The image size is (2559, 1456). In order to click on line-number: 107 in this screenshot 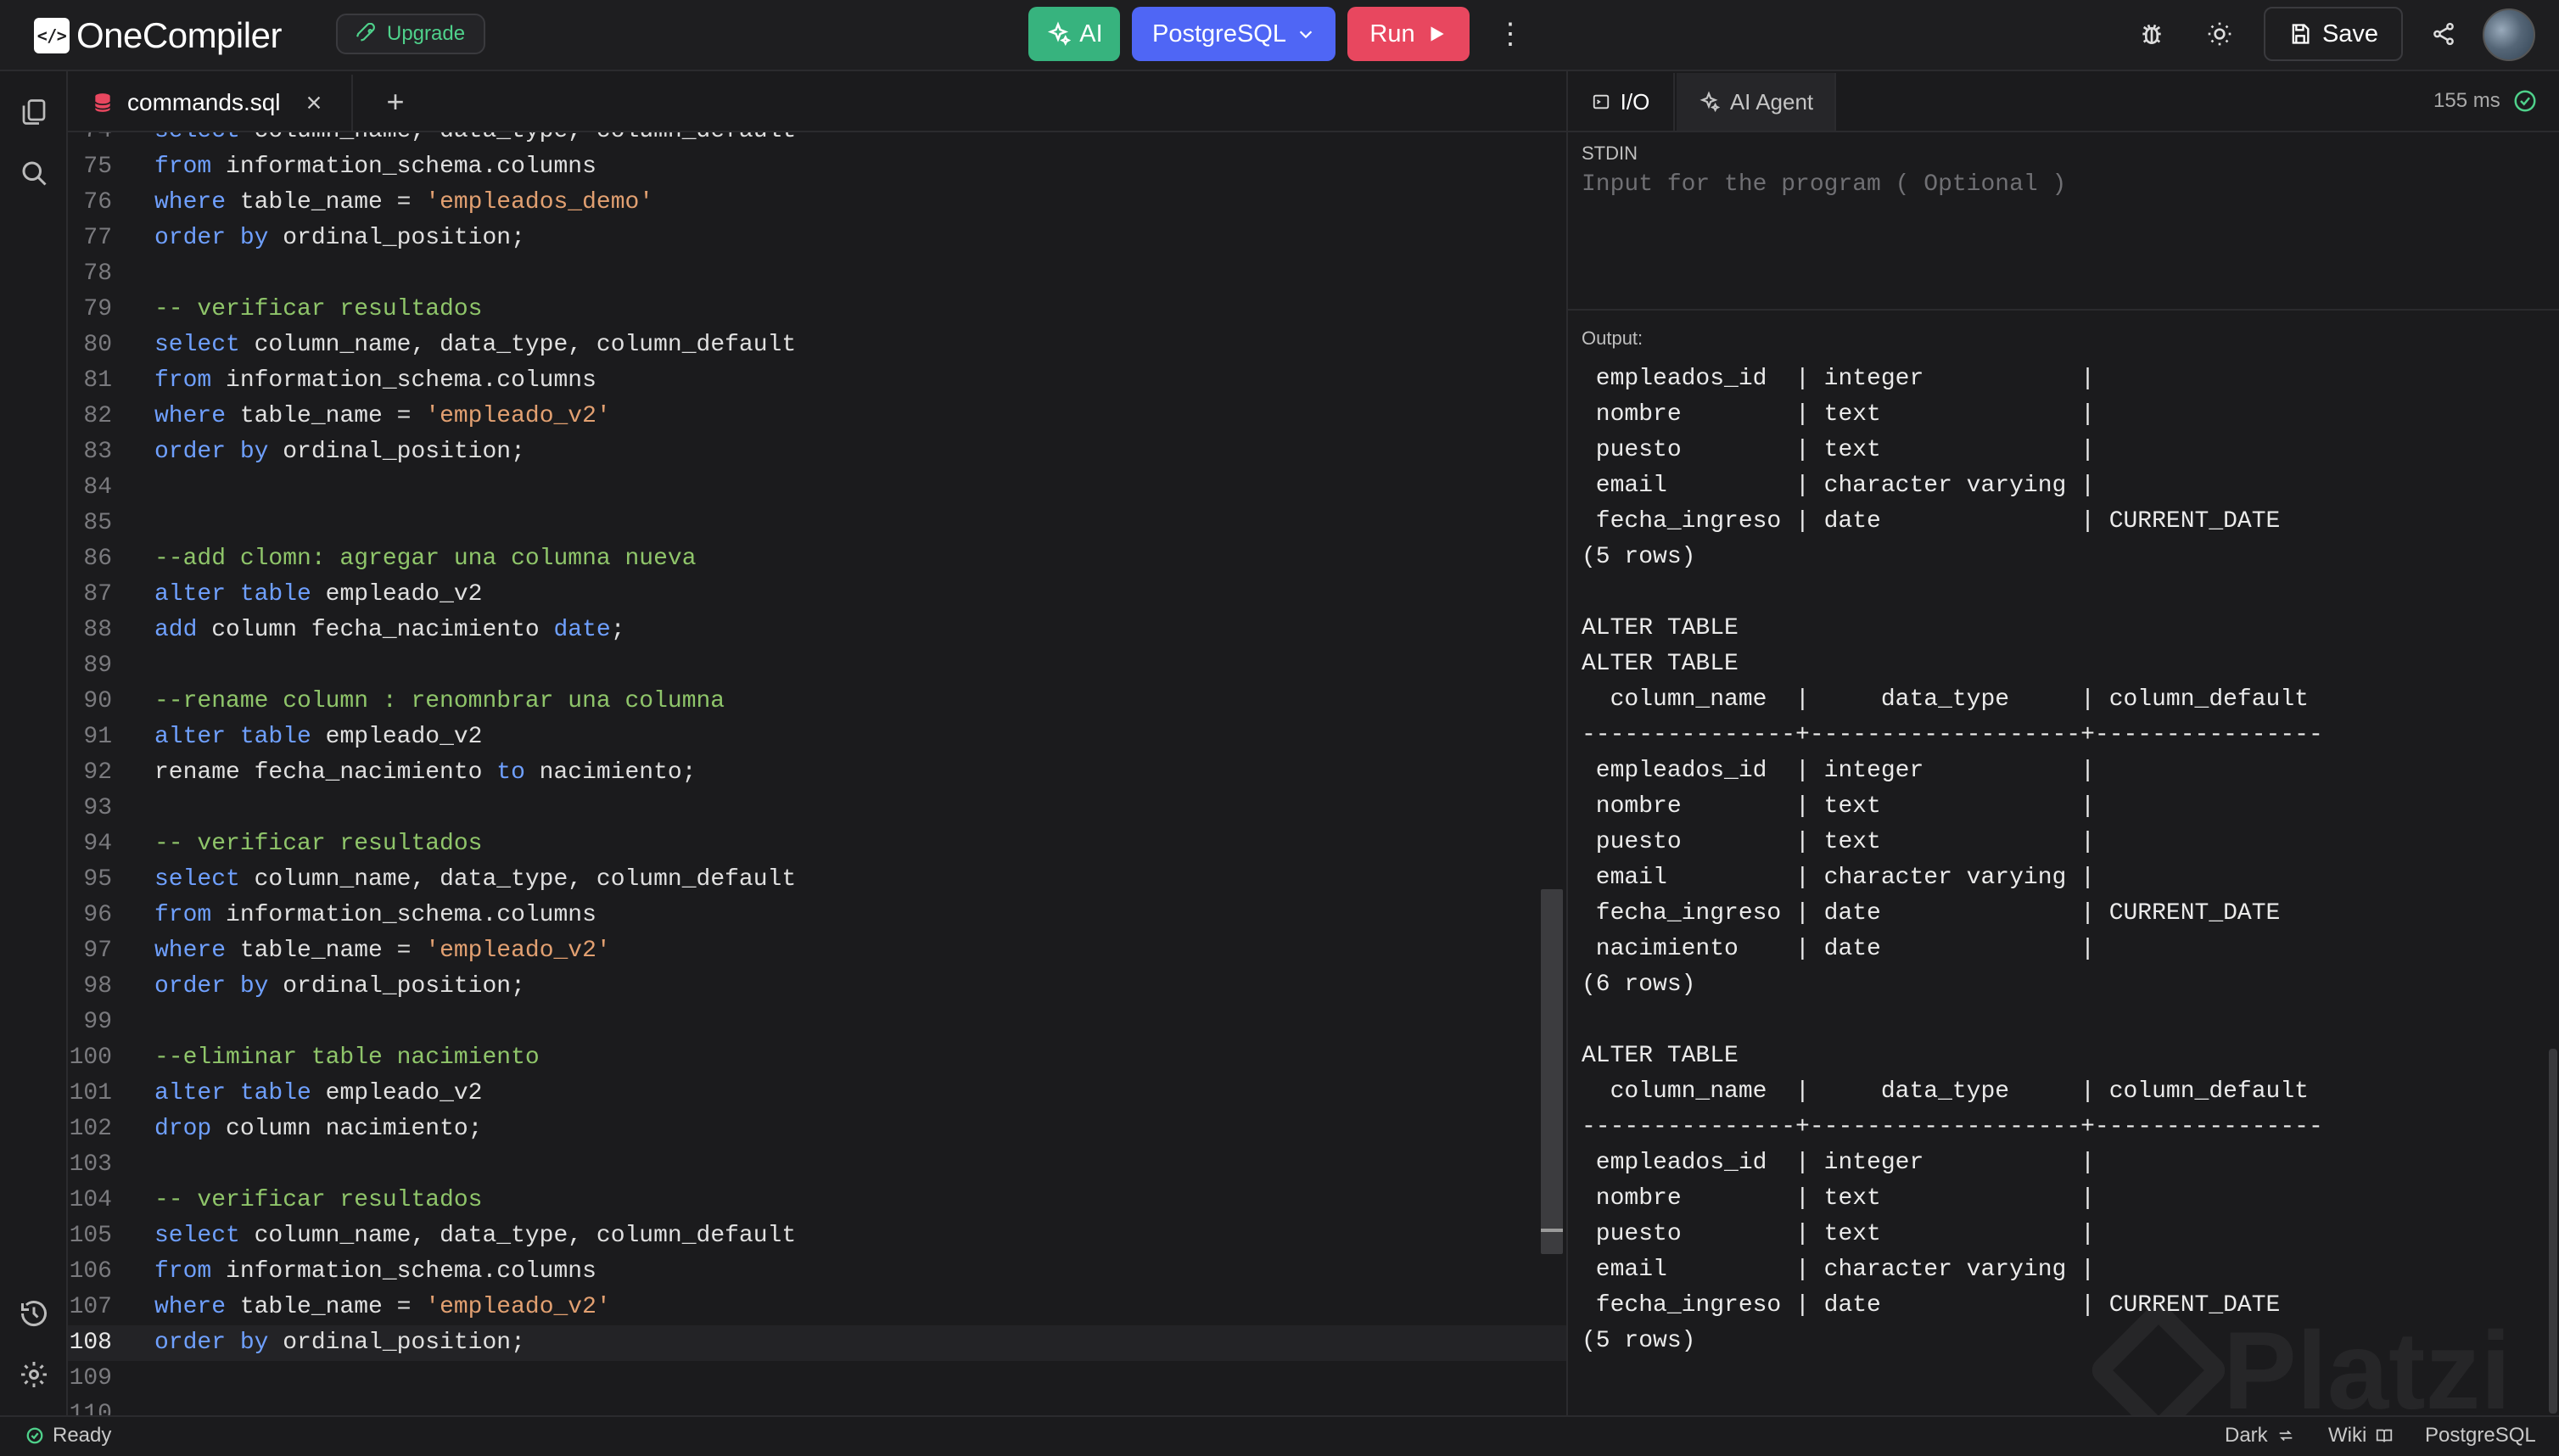, I will do `click(90, 1307)`.